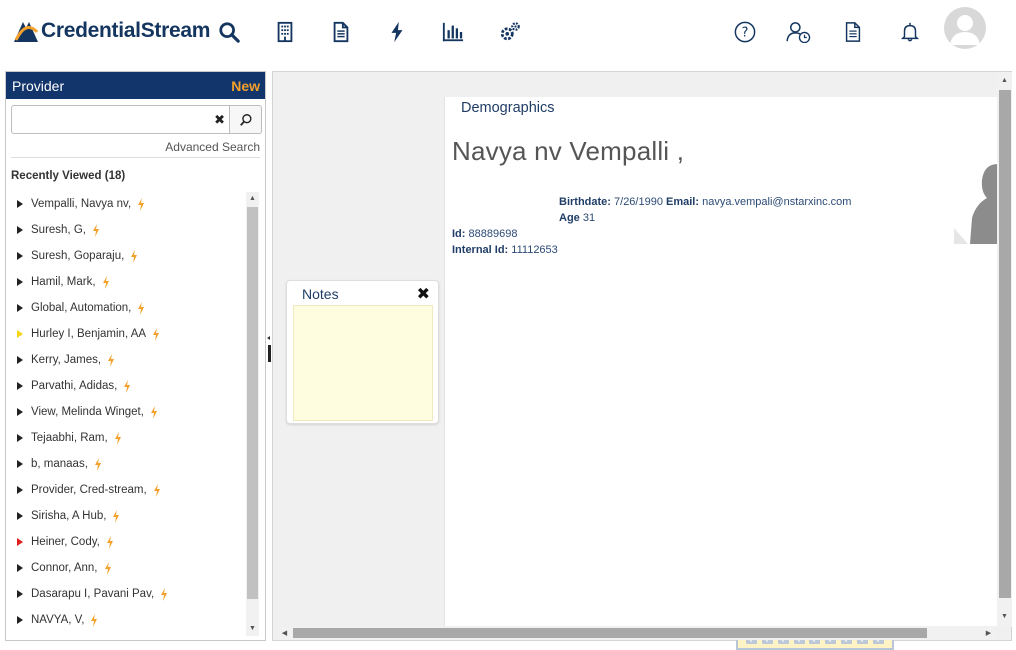 The image size is (1016, 650). What do you see at coordinates (245, 86) in the screenshot?
I see `new-provider-button: New` at bounding box center [245, 86].